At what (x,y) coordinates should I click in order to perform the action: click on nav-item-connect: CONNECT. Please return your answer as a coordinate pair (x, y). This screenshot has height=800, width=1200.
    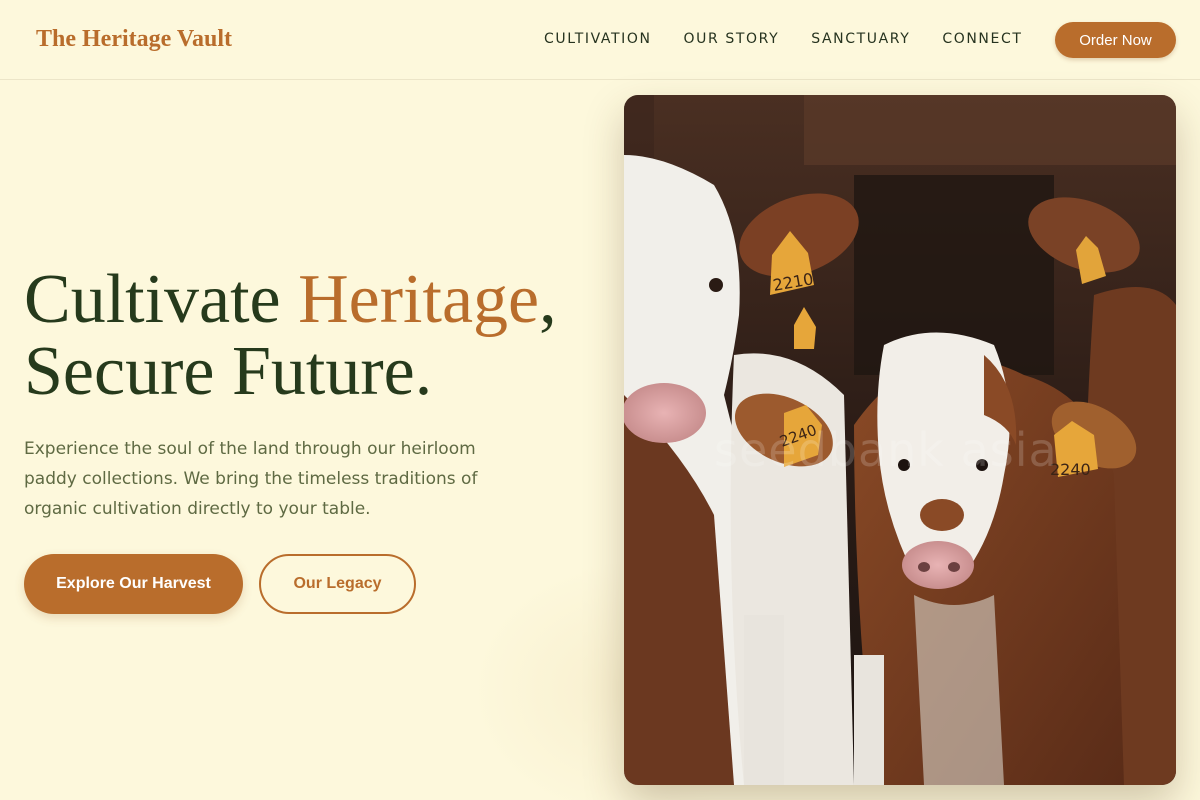
    Looking at the image, I should click on (982, 39).